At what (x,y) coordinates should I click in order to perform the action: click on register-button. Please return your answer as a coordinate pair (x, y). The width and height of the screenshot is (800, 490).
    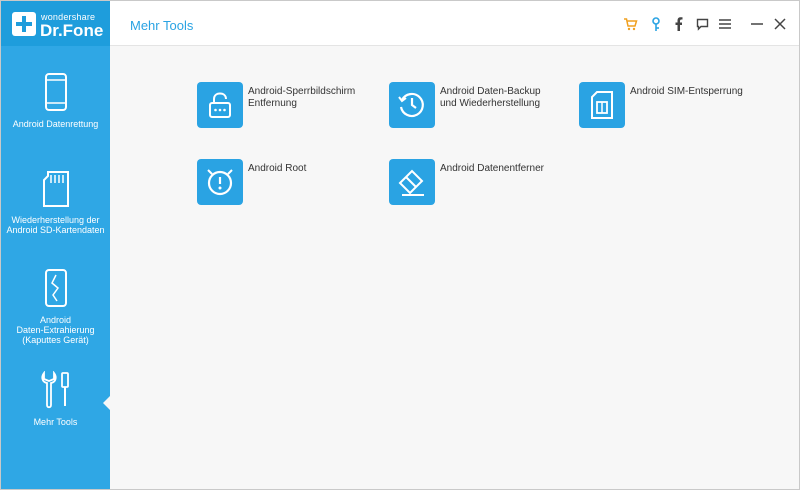
    Looking at the image, I should click on (656, 24).